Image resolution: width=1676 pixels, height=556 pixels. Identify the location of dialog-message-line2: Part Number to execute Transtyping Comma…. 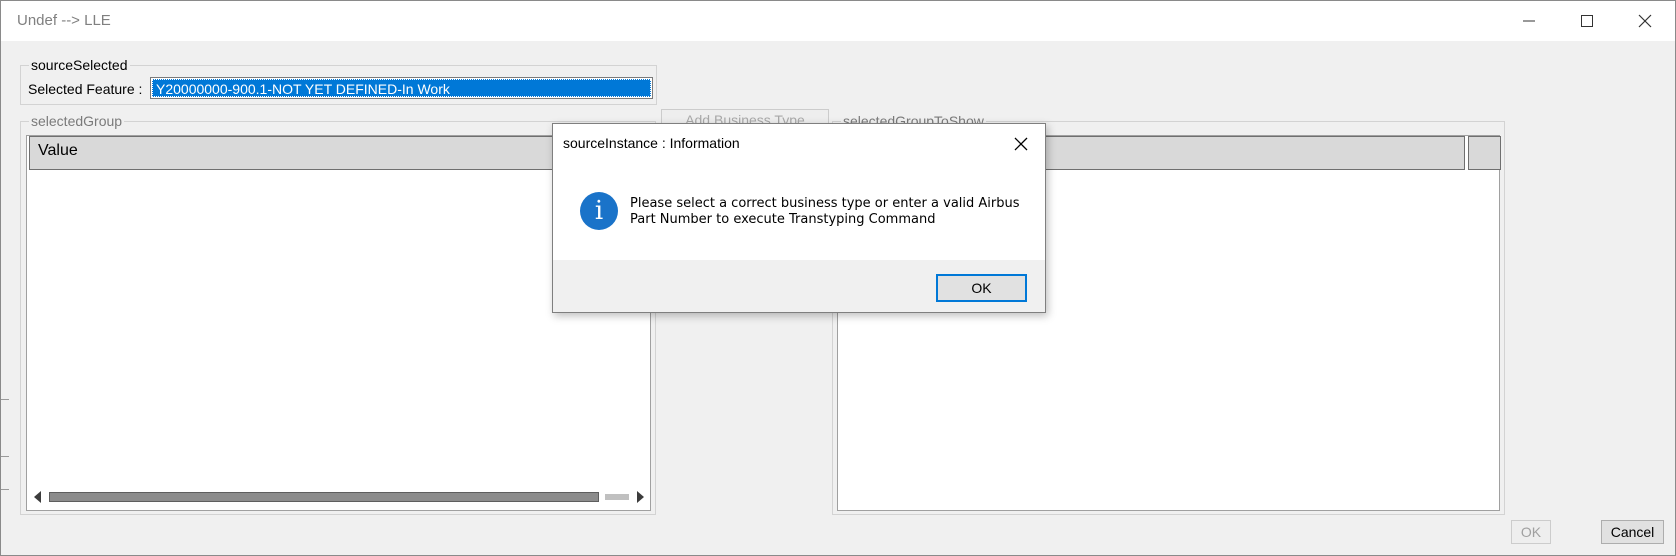
(783, 219).